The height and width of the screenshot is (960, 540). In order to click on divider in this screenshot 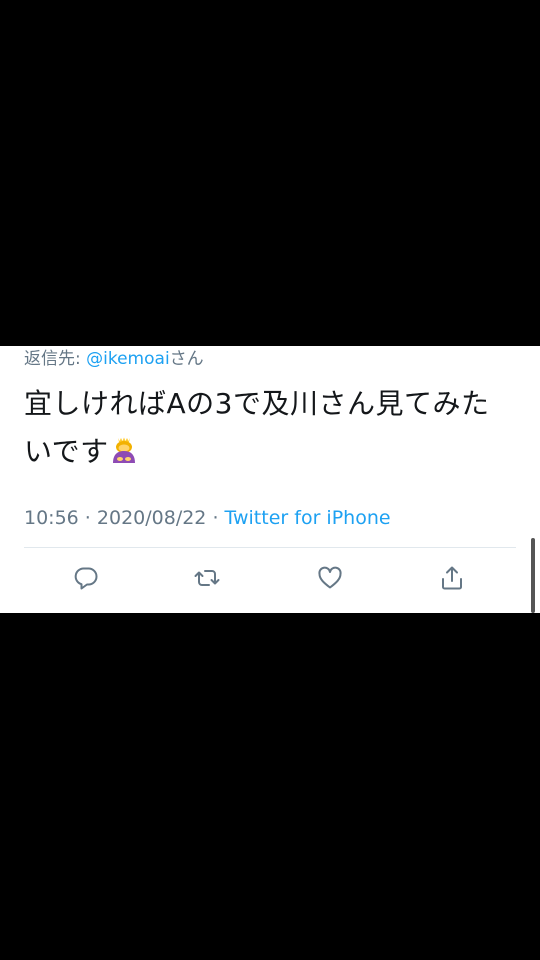, I will do `click(270, 547)`.